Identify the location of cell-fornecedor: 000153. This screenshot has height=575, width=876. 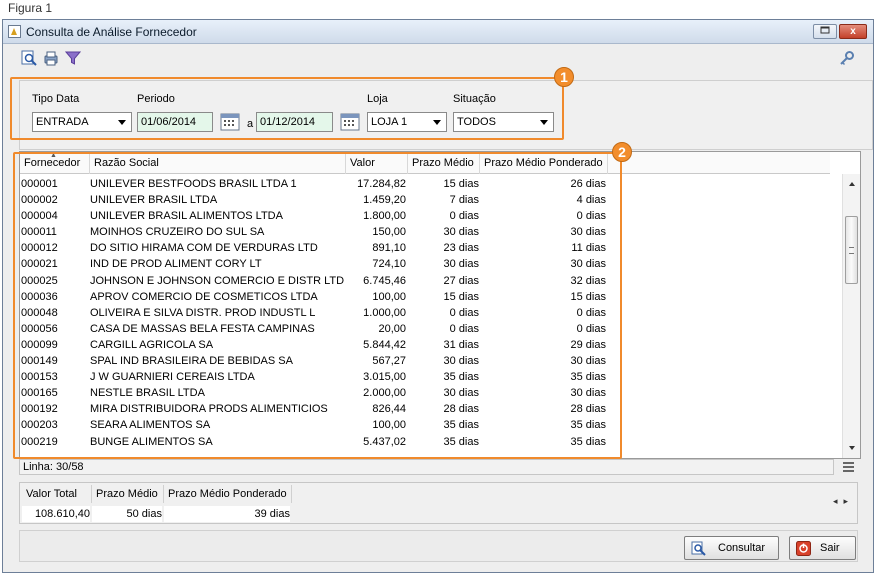
(39, 377).